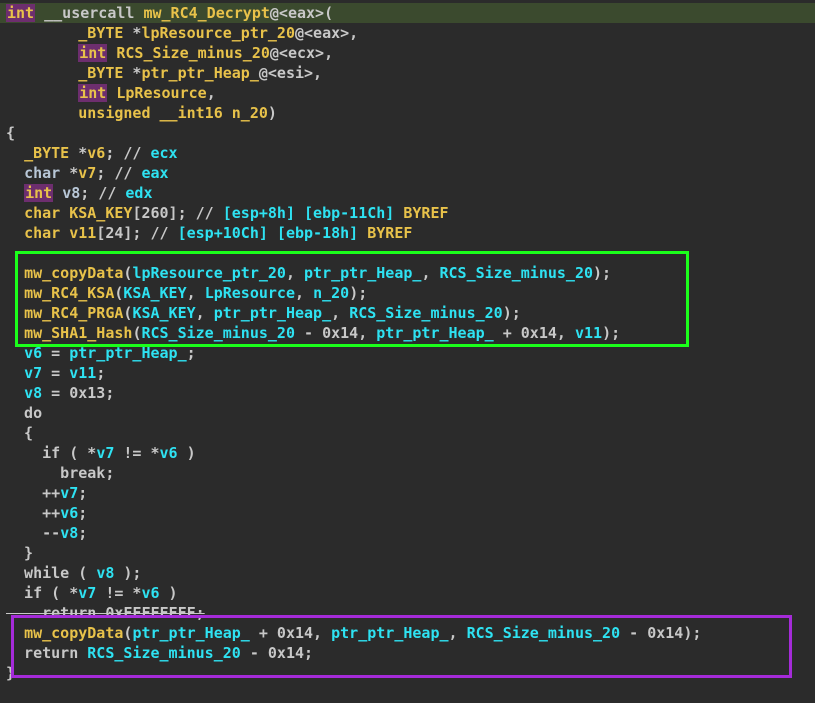 This screenshot has width=815, height=703. What do you see at coordinates (358, 293) in the screenshot?
I see `code-token: );` at bounding box center [358, 293].